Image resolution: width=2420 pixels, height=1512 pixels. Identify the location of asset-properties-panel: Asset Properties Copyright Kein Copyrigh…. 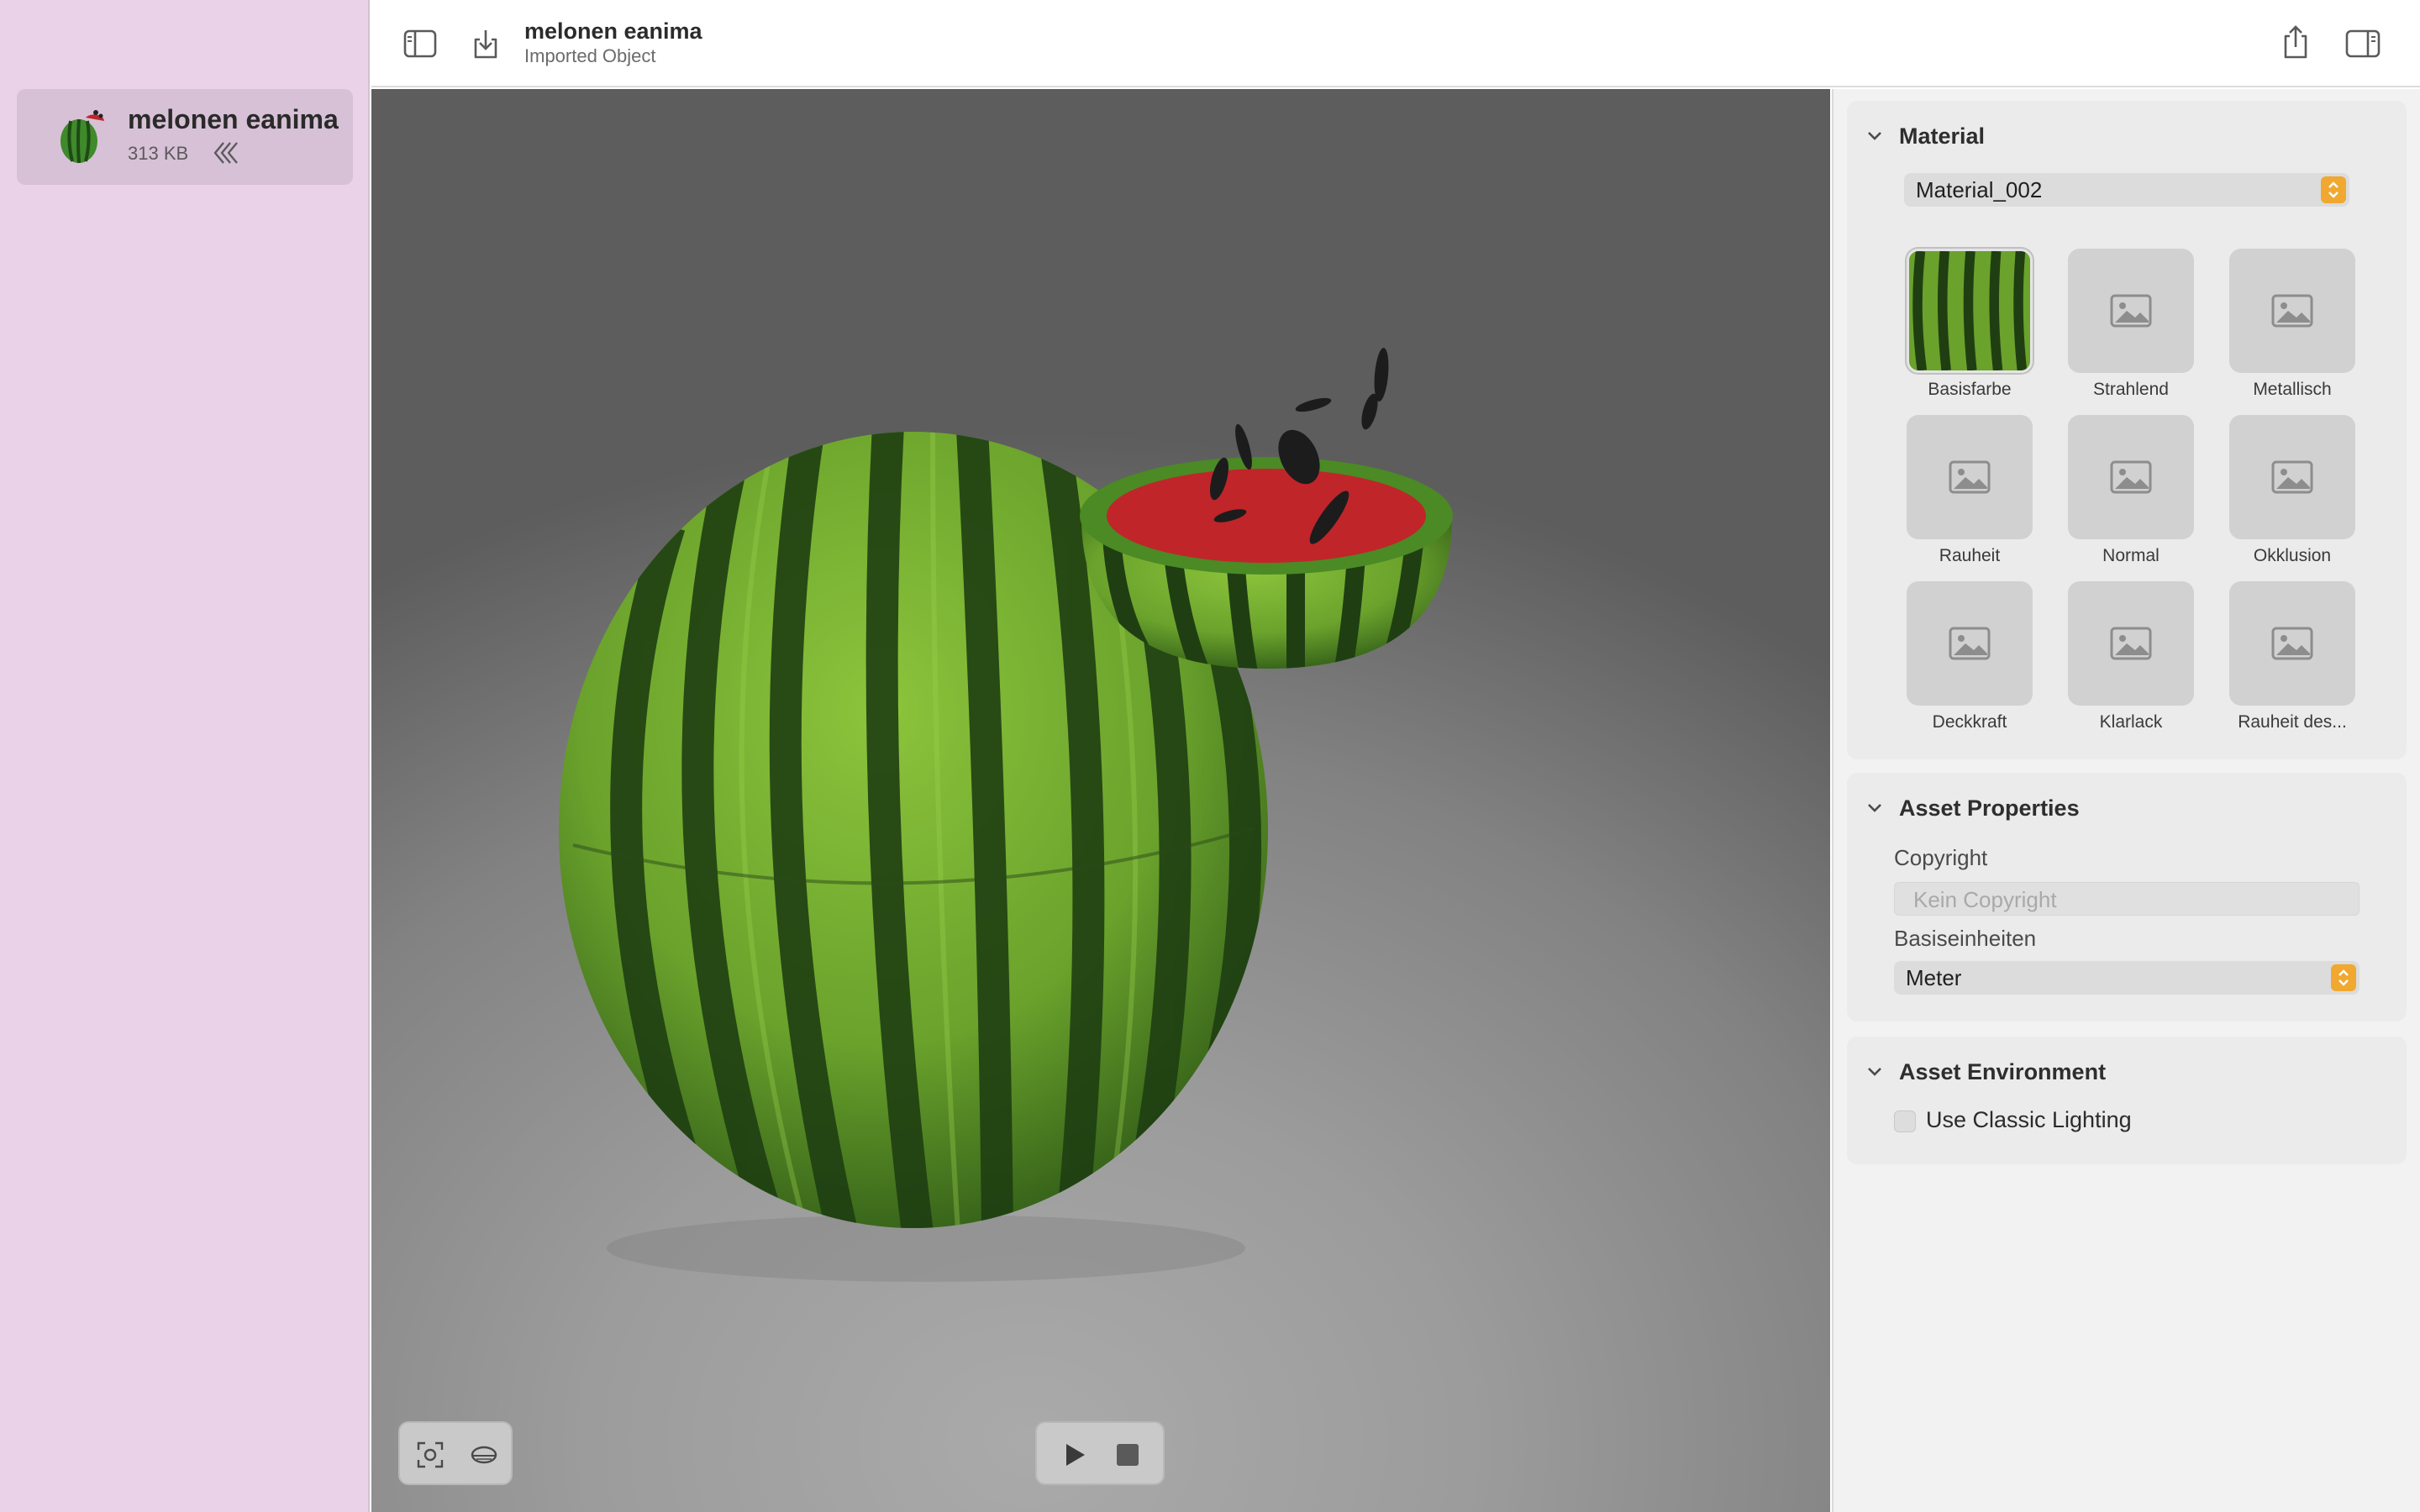
(2127, 897).